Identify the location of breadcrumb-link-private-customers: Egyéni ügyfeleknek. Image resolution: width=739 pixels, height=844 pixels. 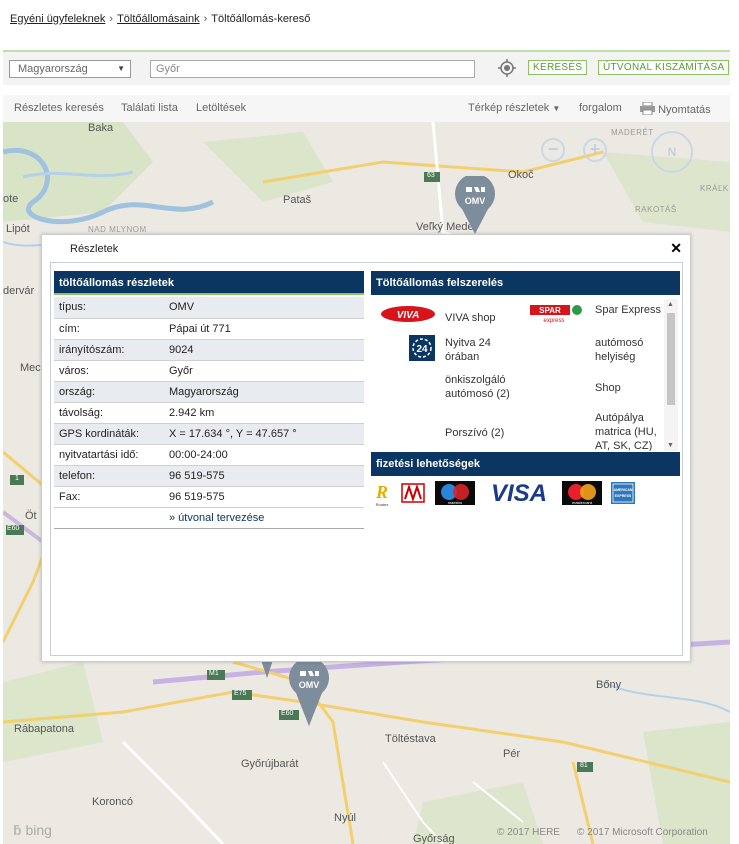
(57, 19).